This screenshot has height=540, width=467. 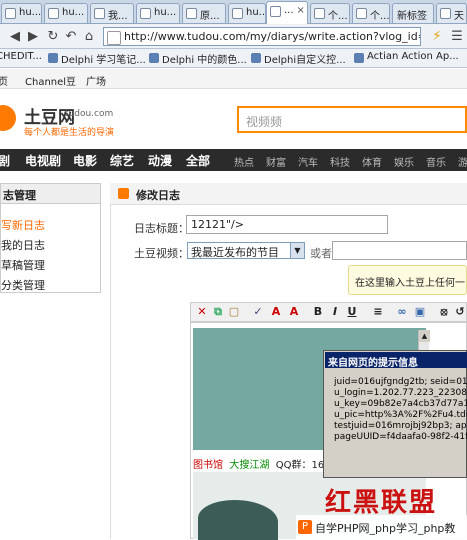 I want to click on nav-item: 电视剧, so click(x=43, y=160).